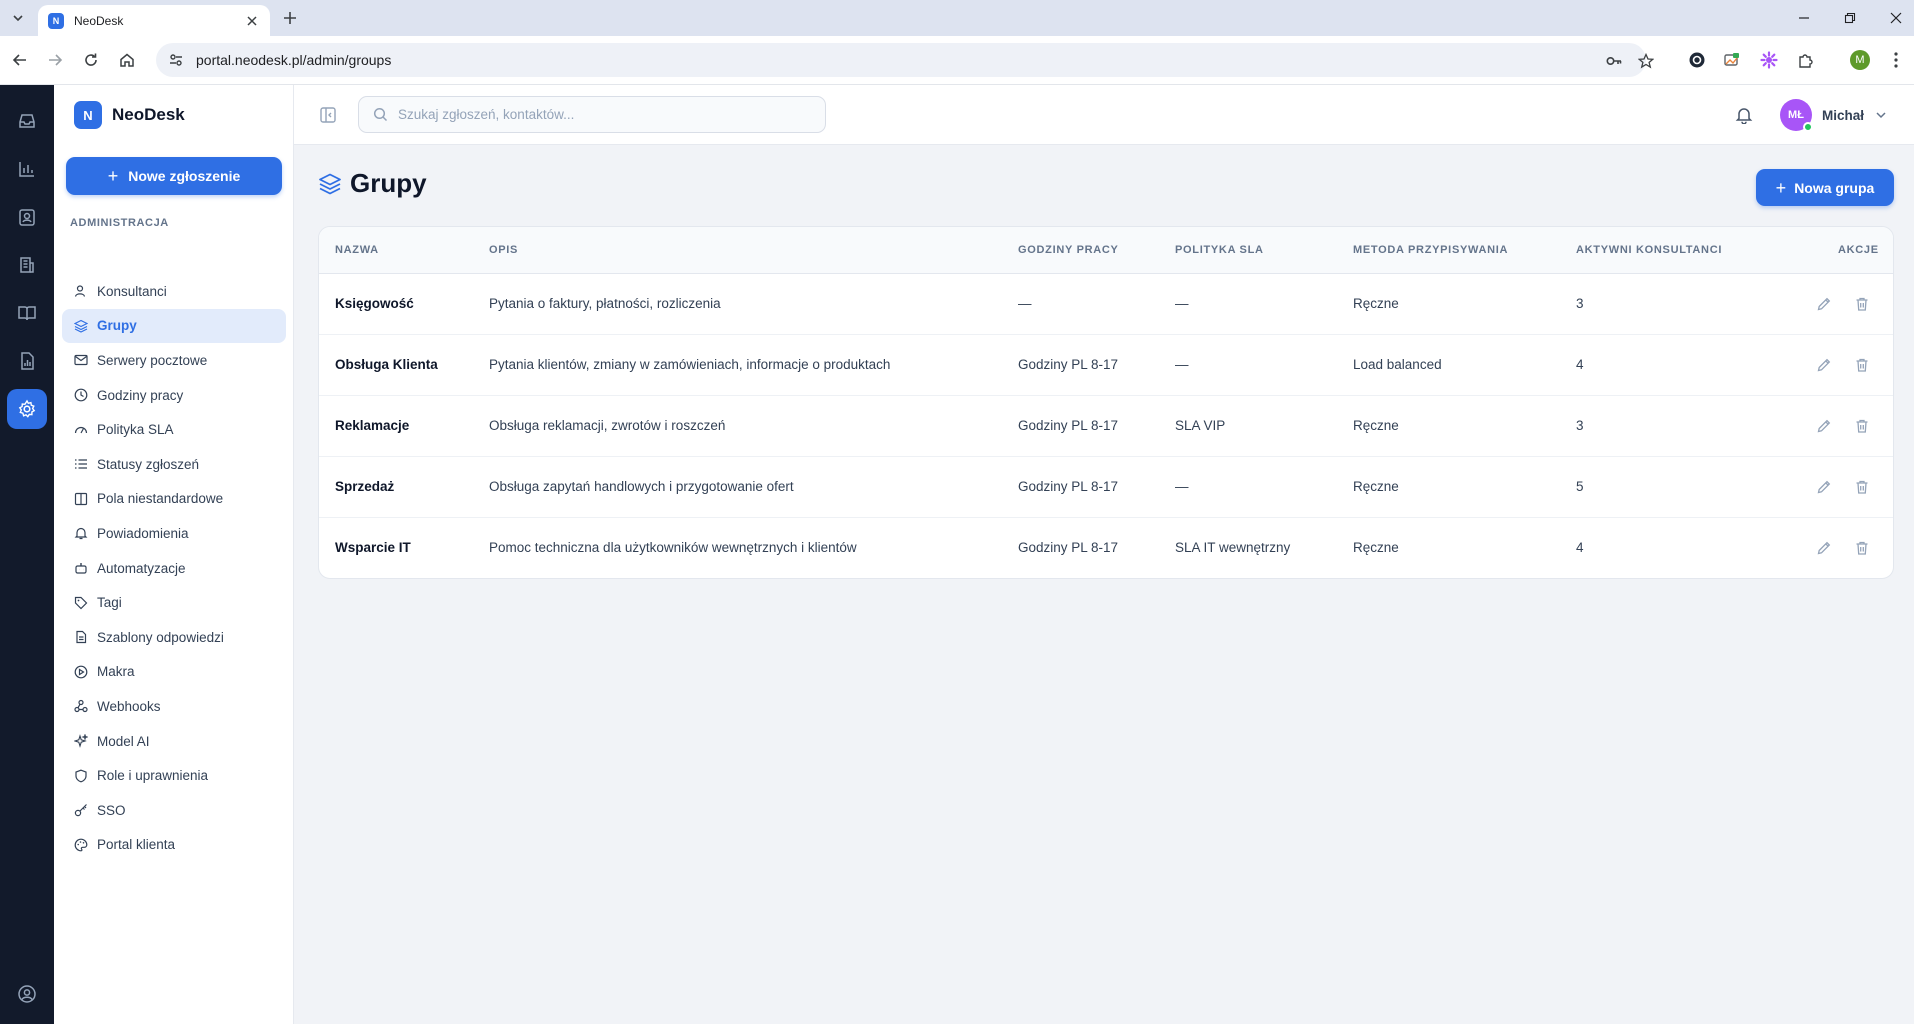 This screenshot has height=1024, width=1914. I want to click on rail-settings-icon, so click(27, 409).